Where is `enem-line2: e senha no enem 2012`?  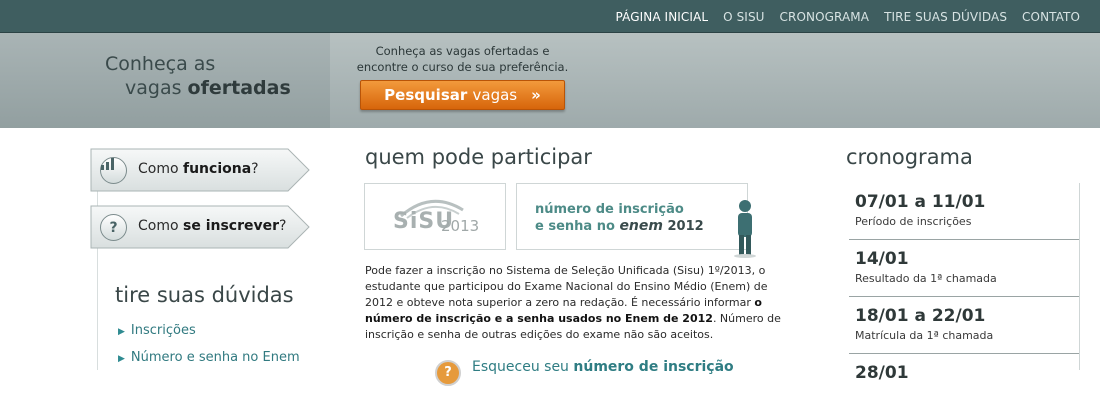 enem-line2: e senha no enem 2012 is located at coordinates (619, 226).